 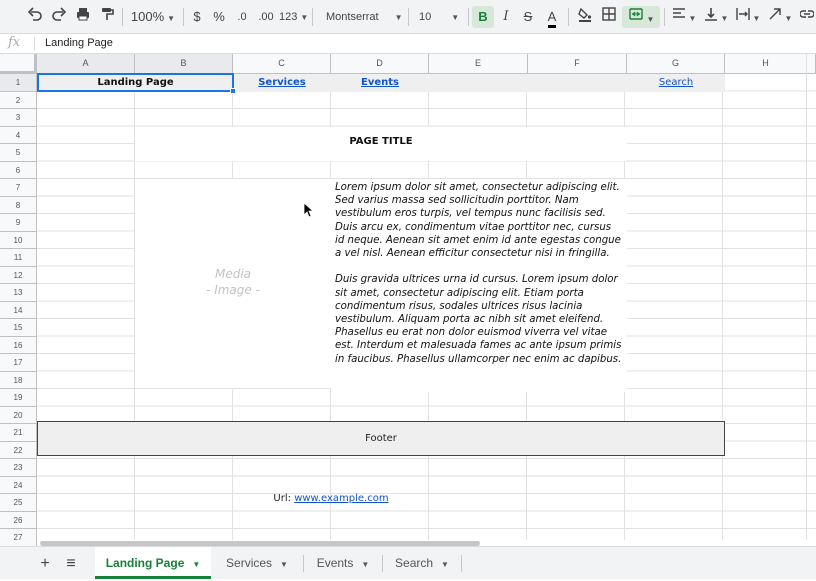 I want to click on events-link: Events, so click(x=380, y=83).